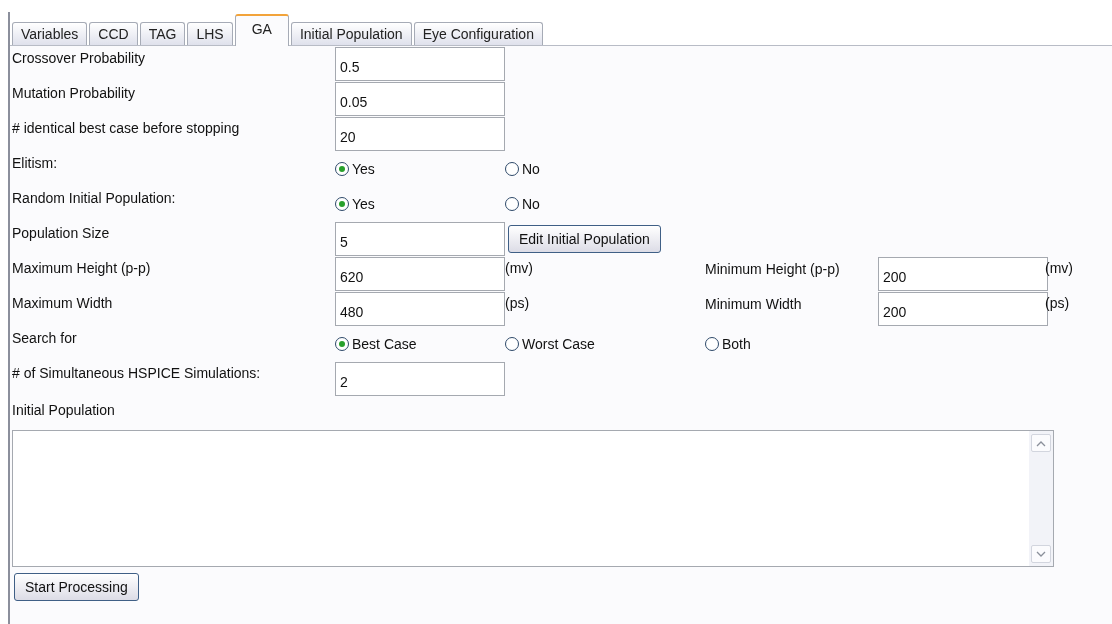 This screenshot has height=624, width=1112. I want to click on field-label: Random Initial Population:, so click(94, 197).